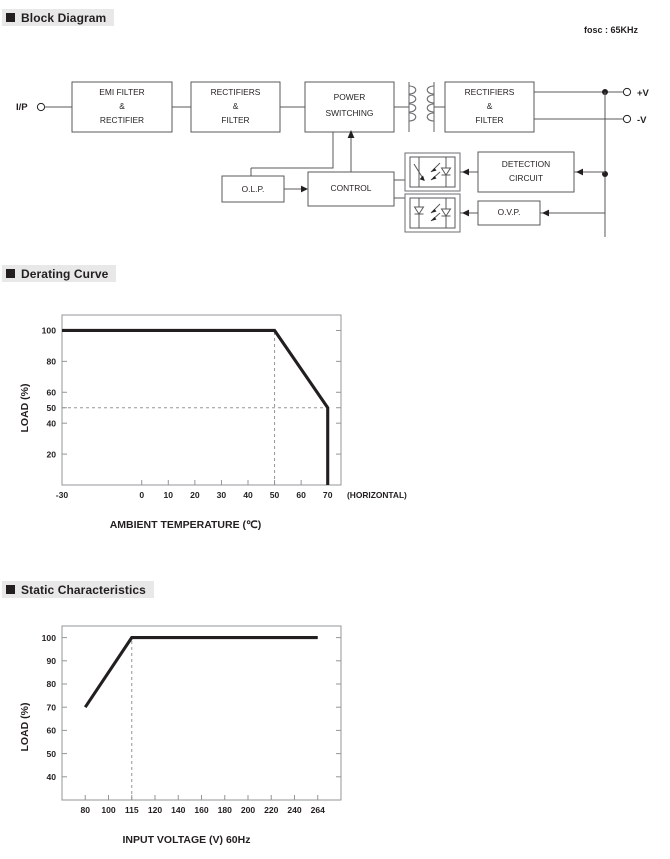 This screenshot has height=859, width=670. Describe the element at coordinates (526, 172) in the screenshot. I see `block-detection-circuit` at that location.